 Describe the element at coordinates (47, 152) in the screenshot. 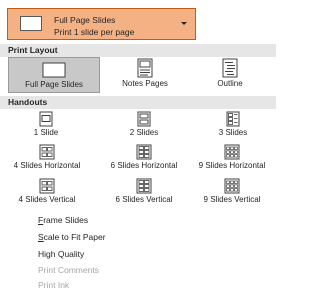

I see `handout-4-horizontal-icon` at that location.